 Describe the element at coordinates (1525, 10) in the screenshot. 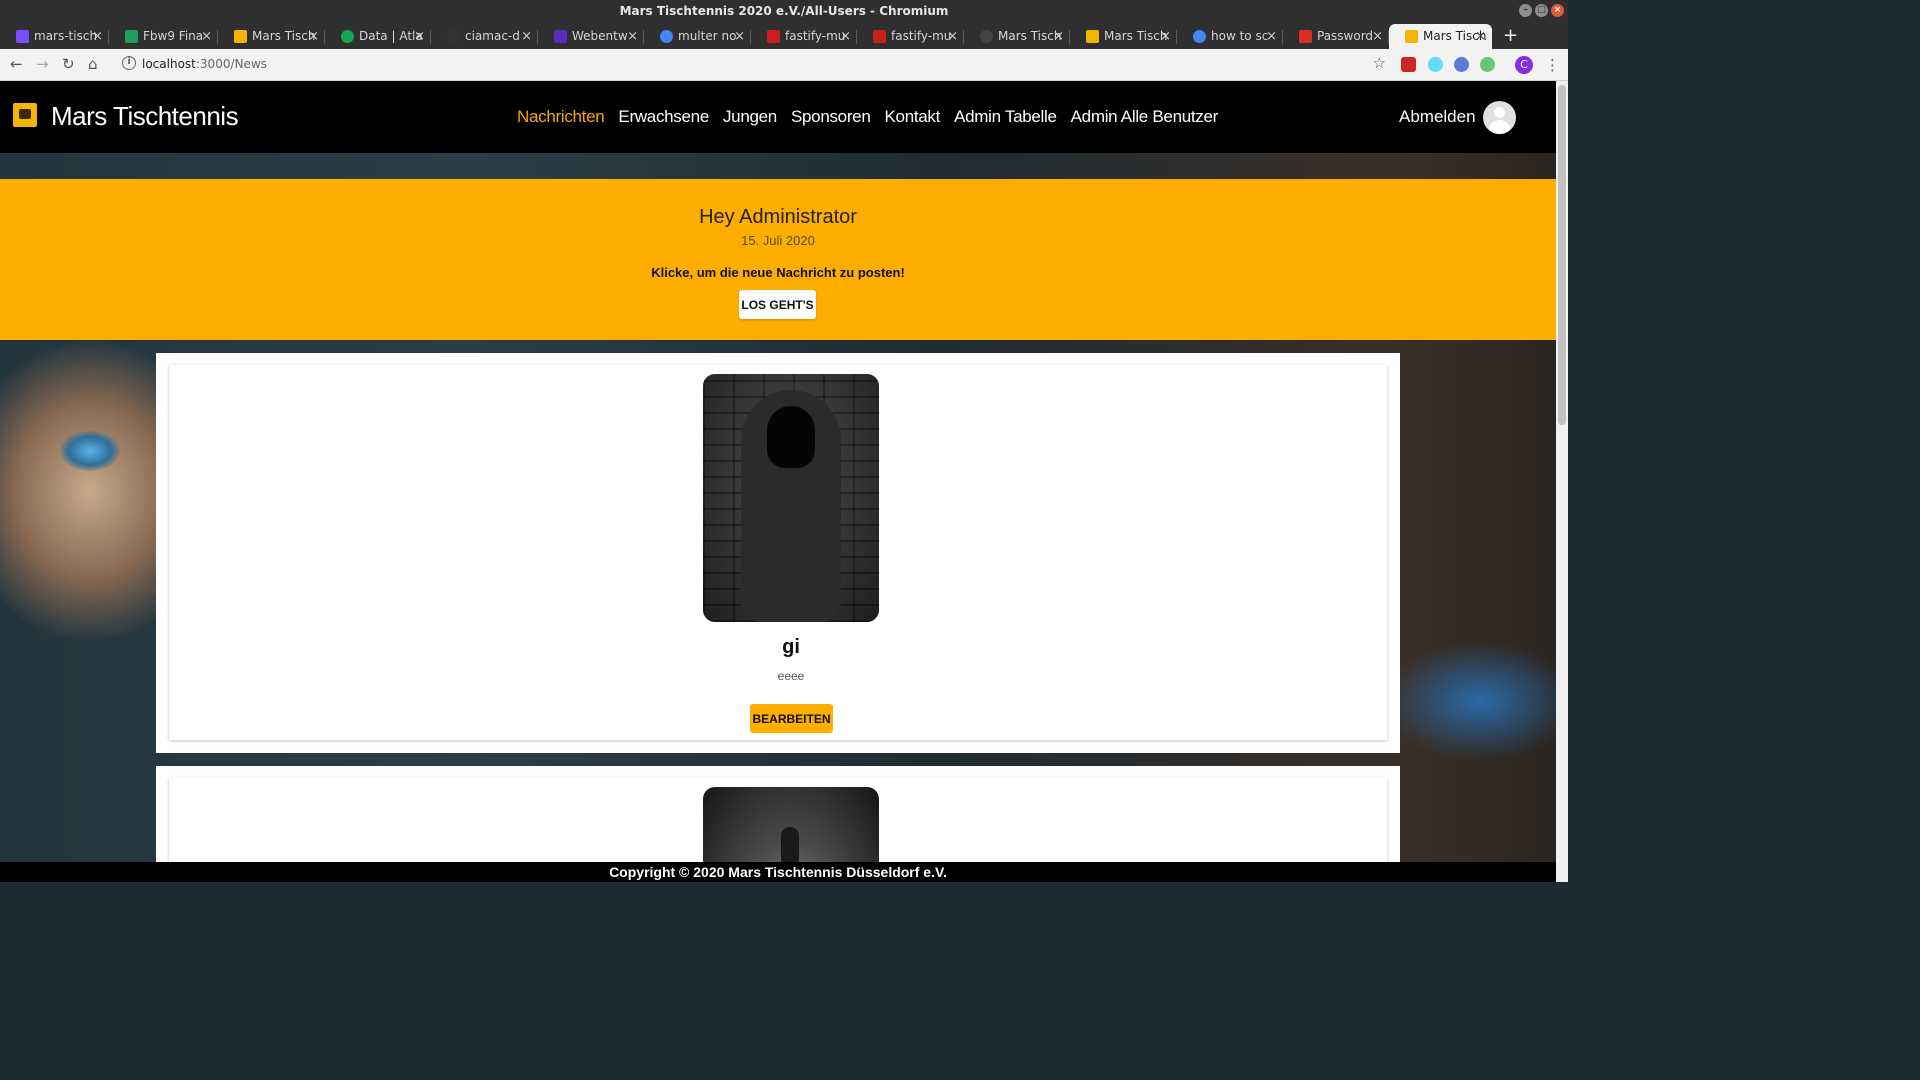

I see `minimize-icon: –` at that location.